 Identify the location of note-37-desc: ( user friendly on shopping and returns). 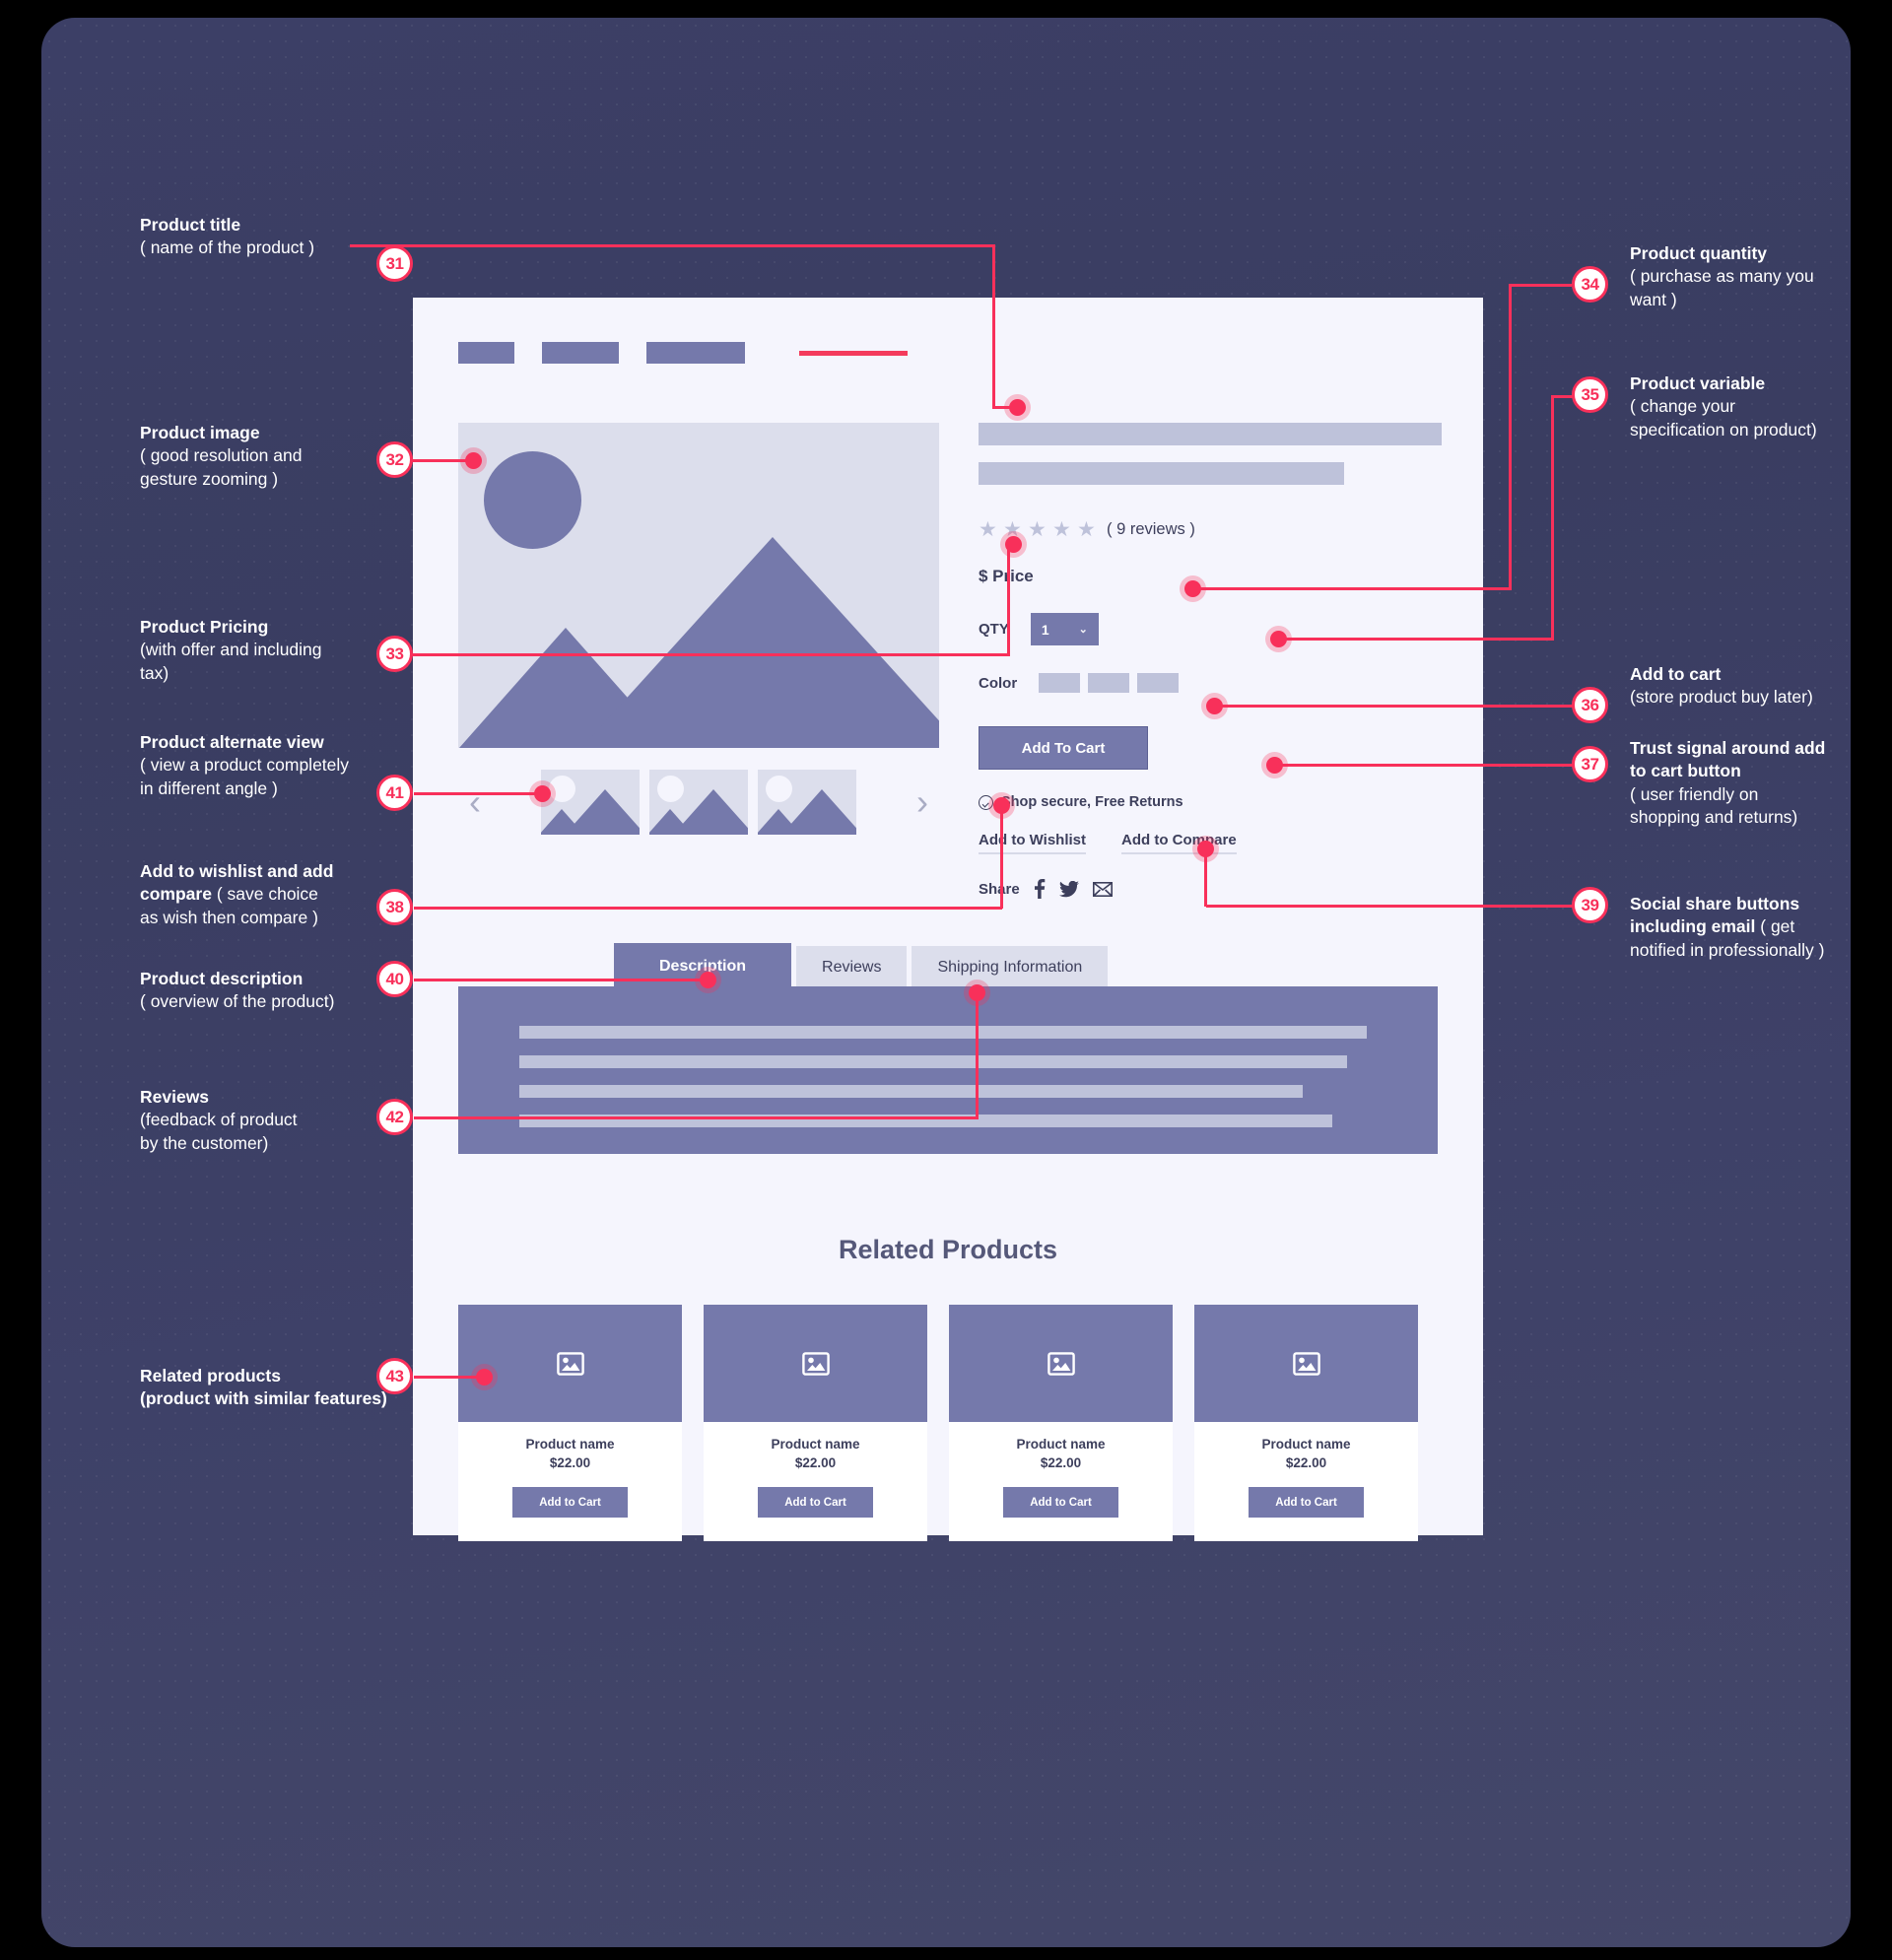
(1714, 805).